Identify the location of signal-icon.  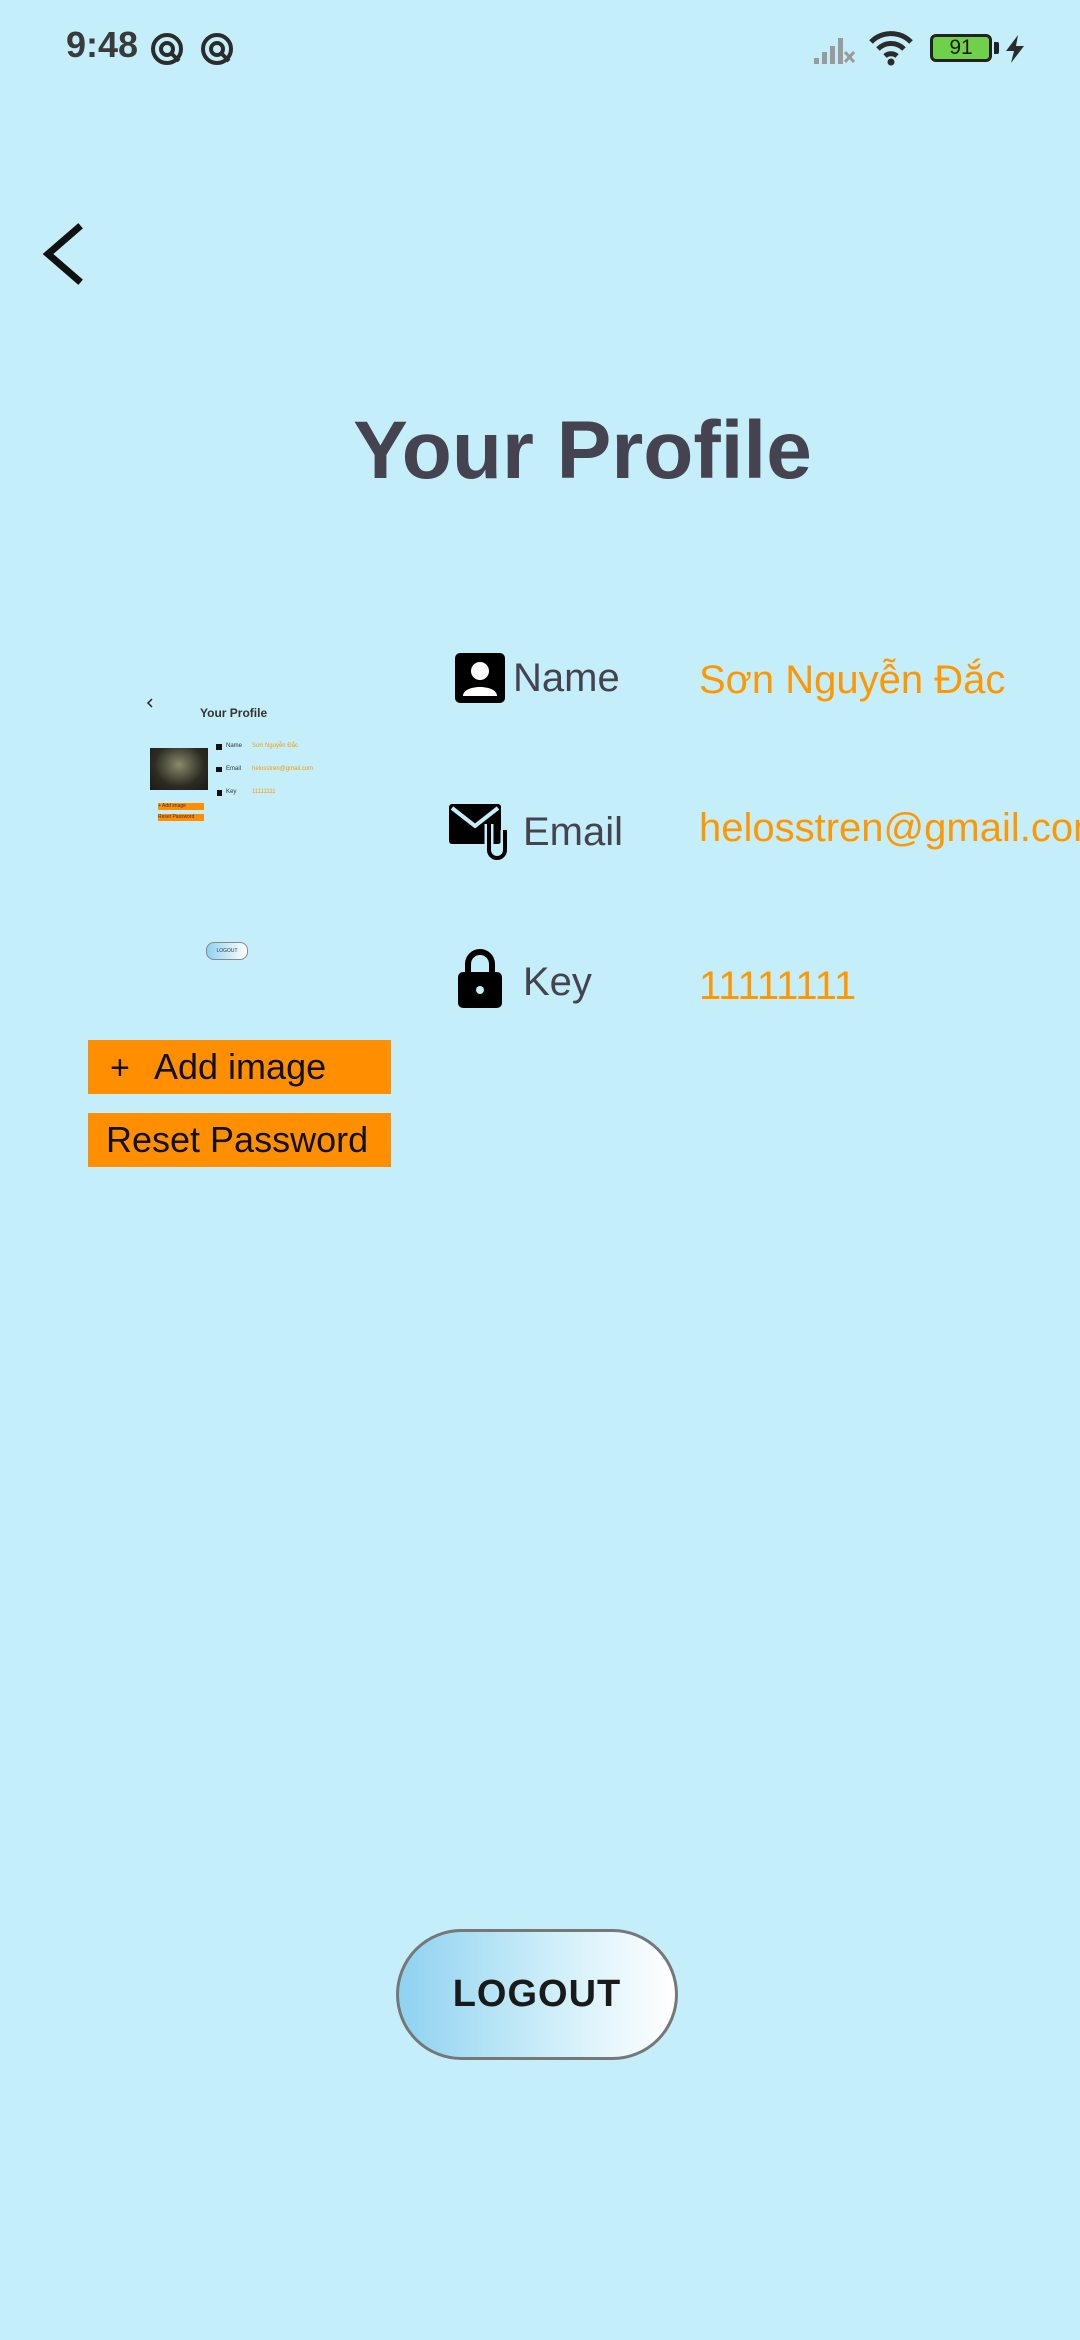
(835, 51).